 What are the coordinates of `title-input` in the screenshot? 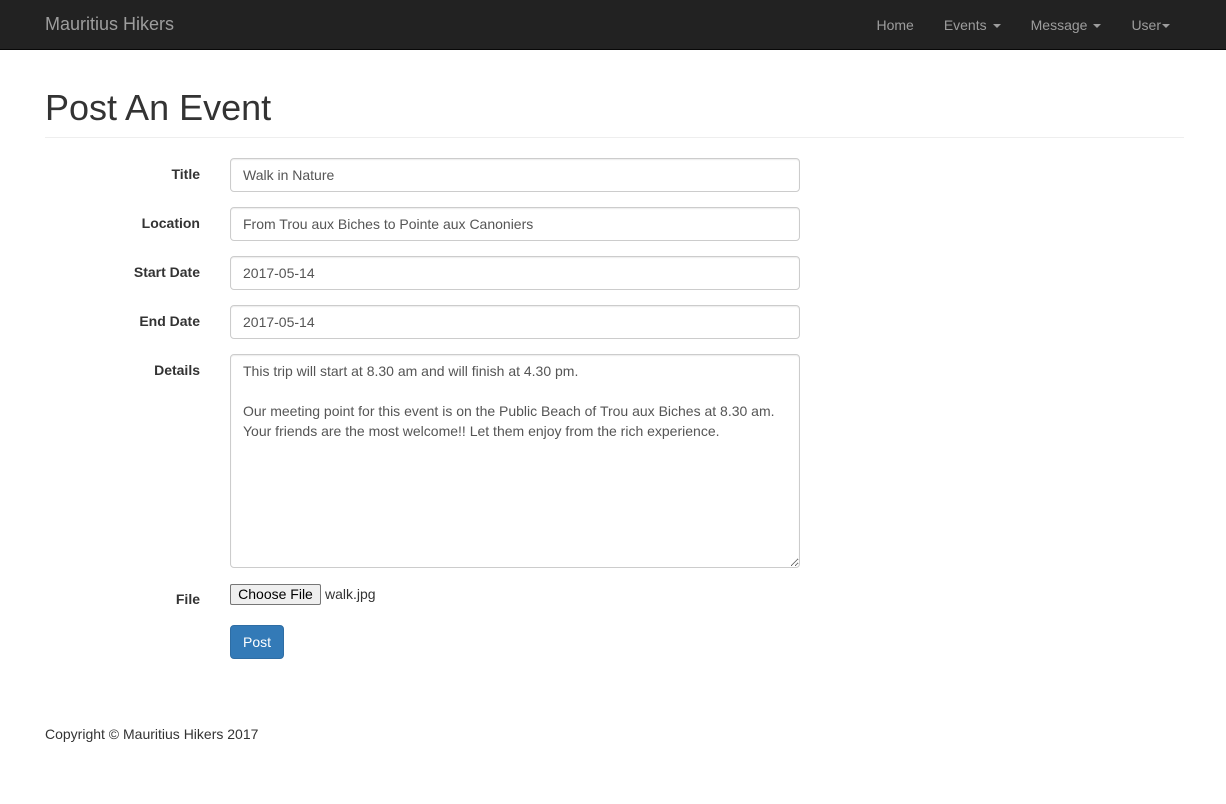 It's located at (515, 175).